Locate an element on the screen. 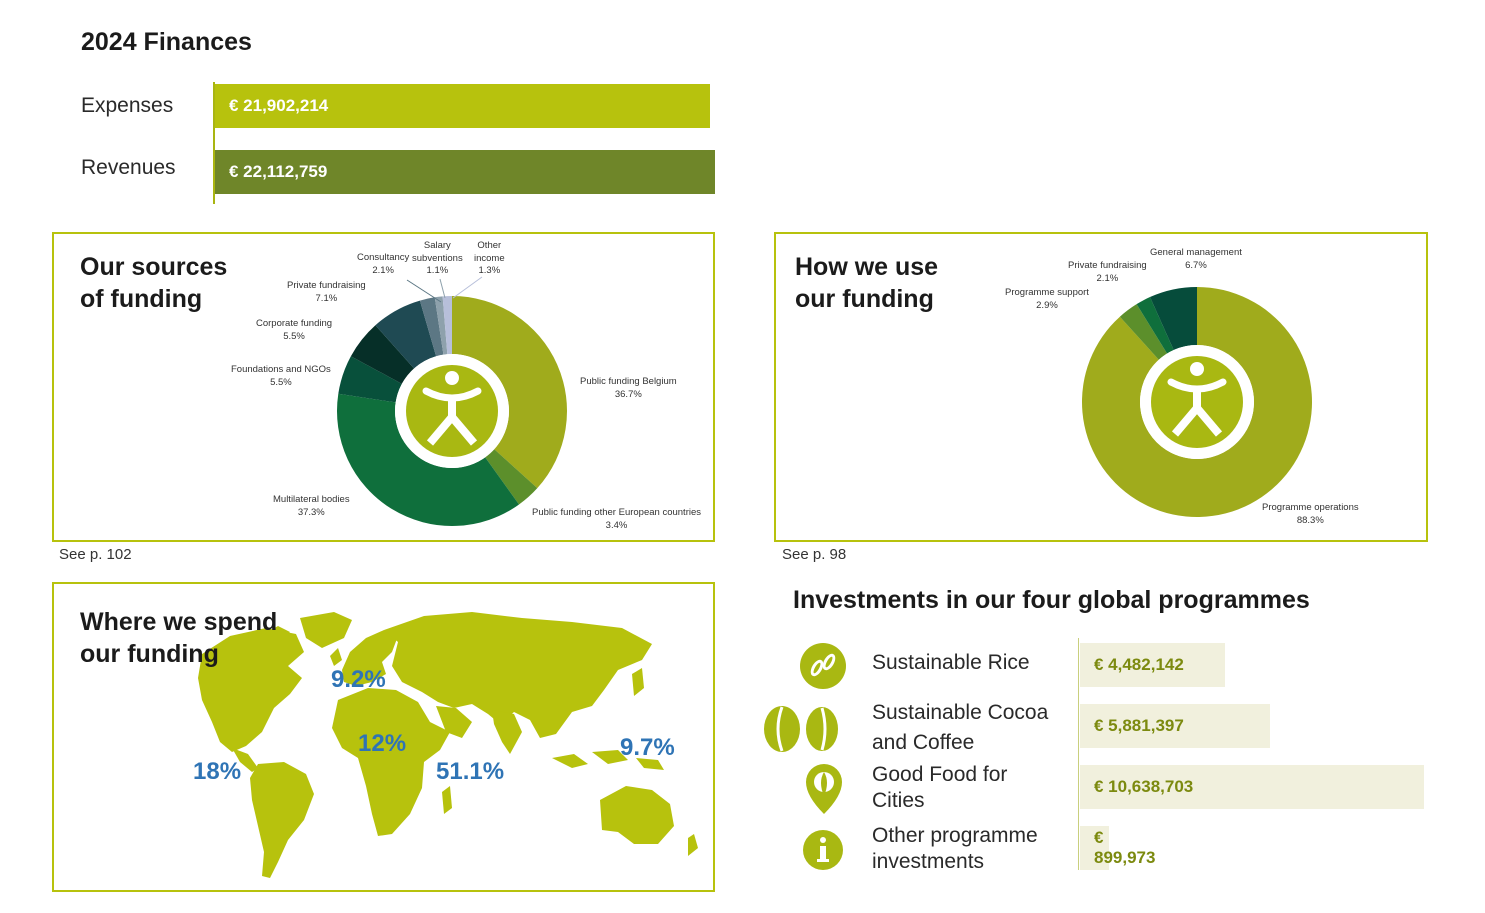 The width and height of the screenshot is (1485, 913). label-programme-operations: Programme operations 88.3% is located at coordinates (1310, 514).